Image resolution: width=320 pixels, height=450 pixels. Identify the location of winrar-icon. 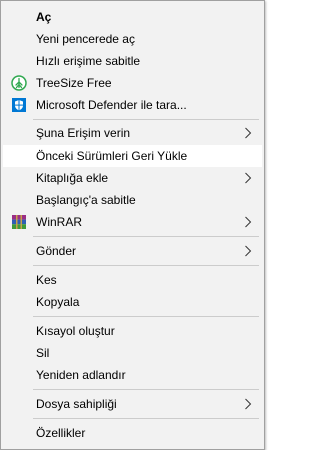
(19, 222).